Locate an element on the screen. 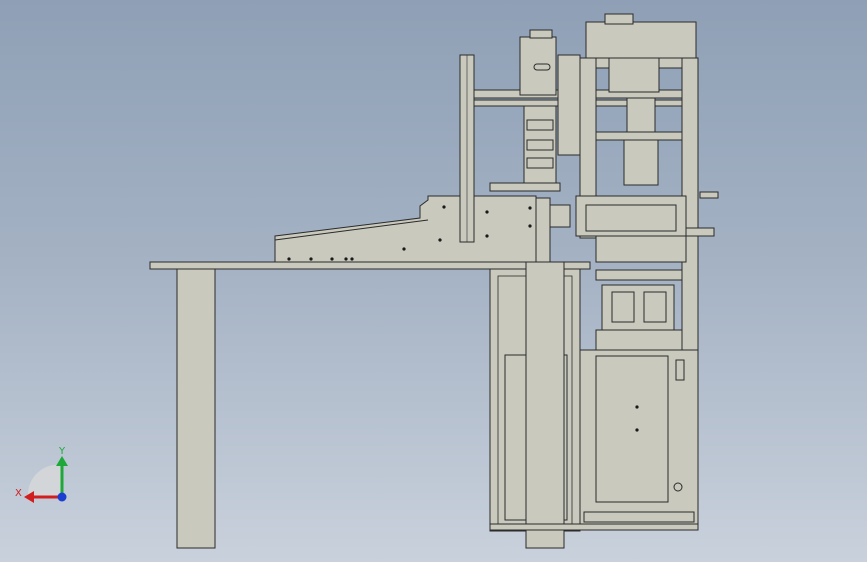 The width and height of the screenshot is (867, 562). table-left-leg is located at coordinates (196, 408).